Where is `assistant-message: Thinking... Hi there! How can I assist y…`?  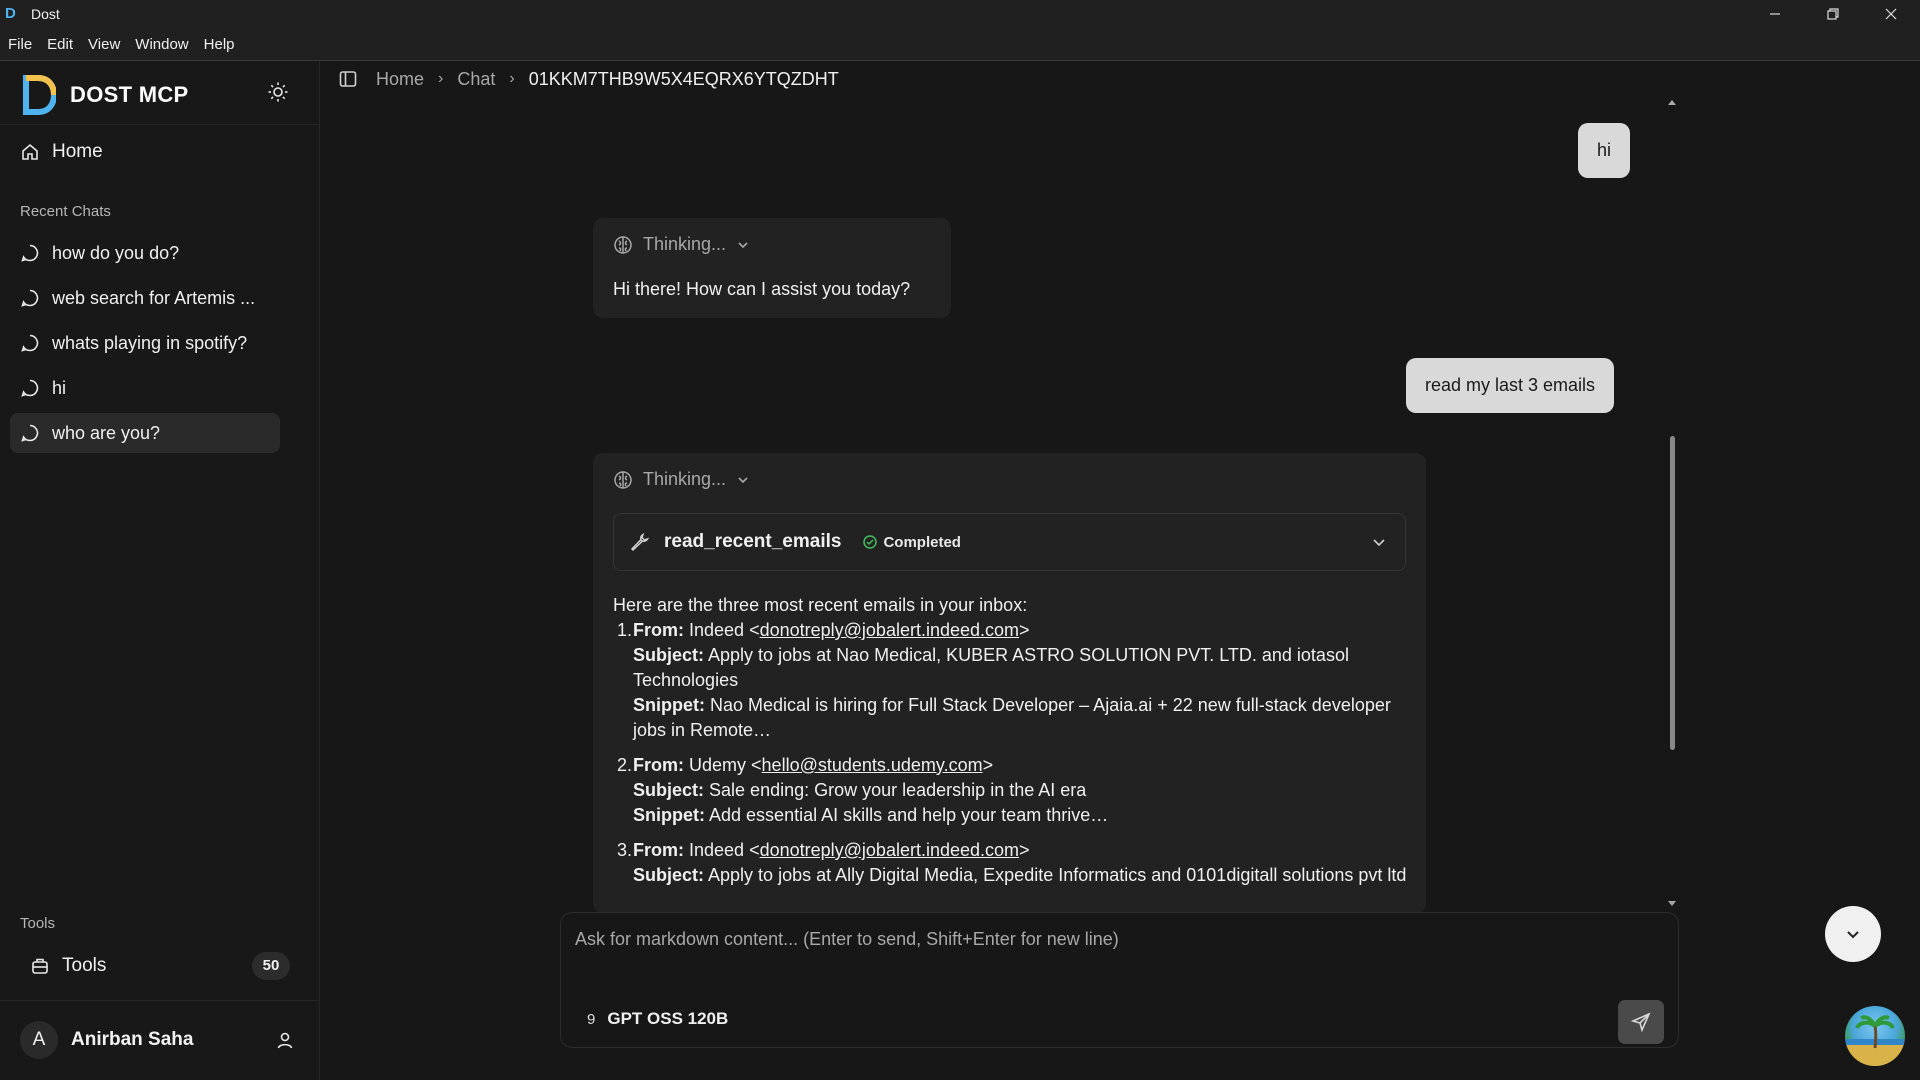
assistant-message: Thinking... Hi there! How can I assist y… is located at coordinates (772, 268).